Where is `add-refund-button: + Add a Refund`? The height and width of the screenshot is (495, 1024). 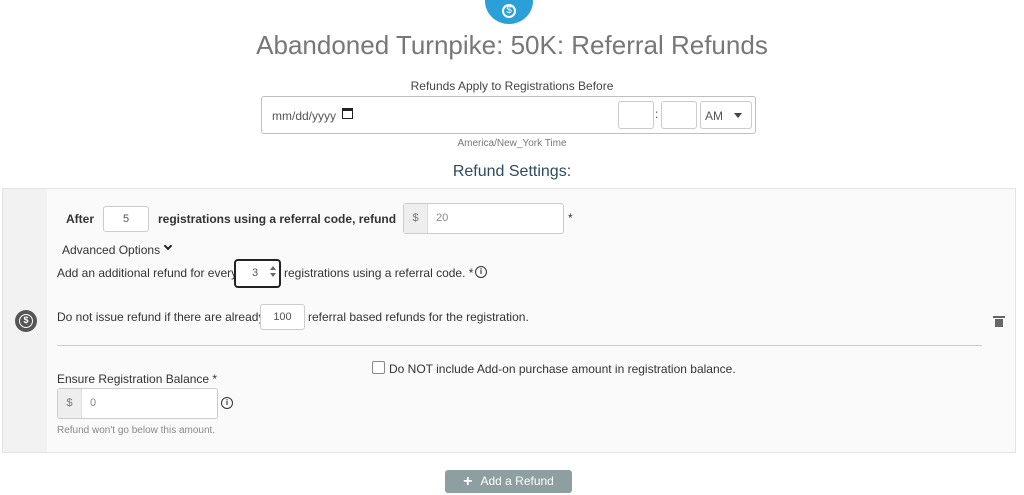
add-refund-button: + Add a Refund is located at coordinates (508, 481).